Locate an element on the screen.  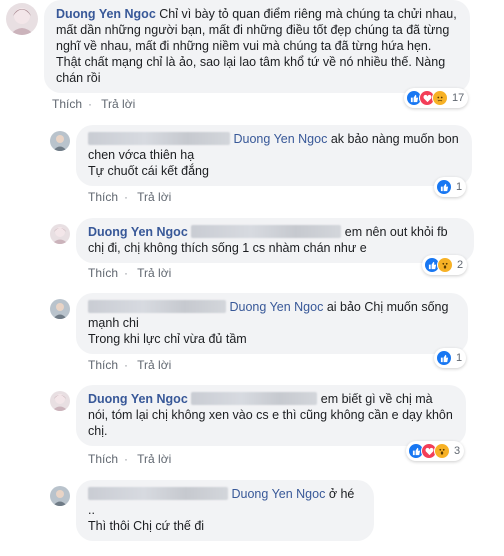
reaction-count: 3 is located at coordinates (457, 451).